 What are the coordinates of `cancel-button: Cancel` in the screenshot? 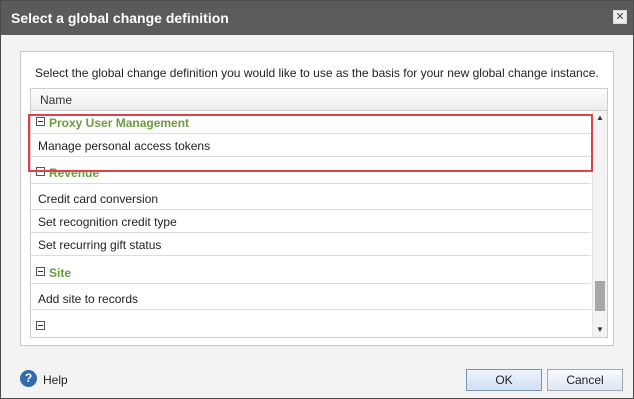 It's located at (585, 380).